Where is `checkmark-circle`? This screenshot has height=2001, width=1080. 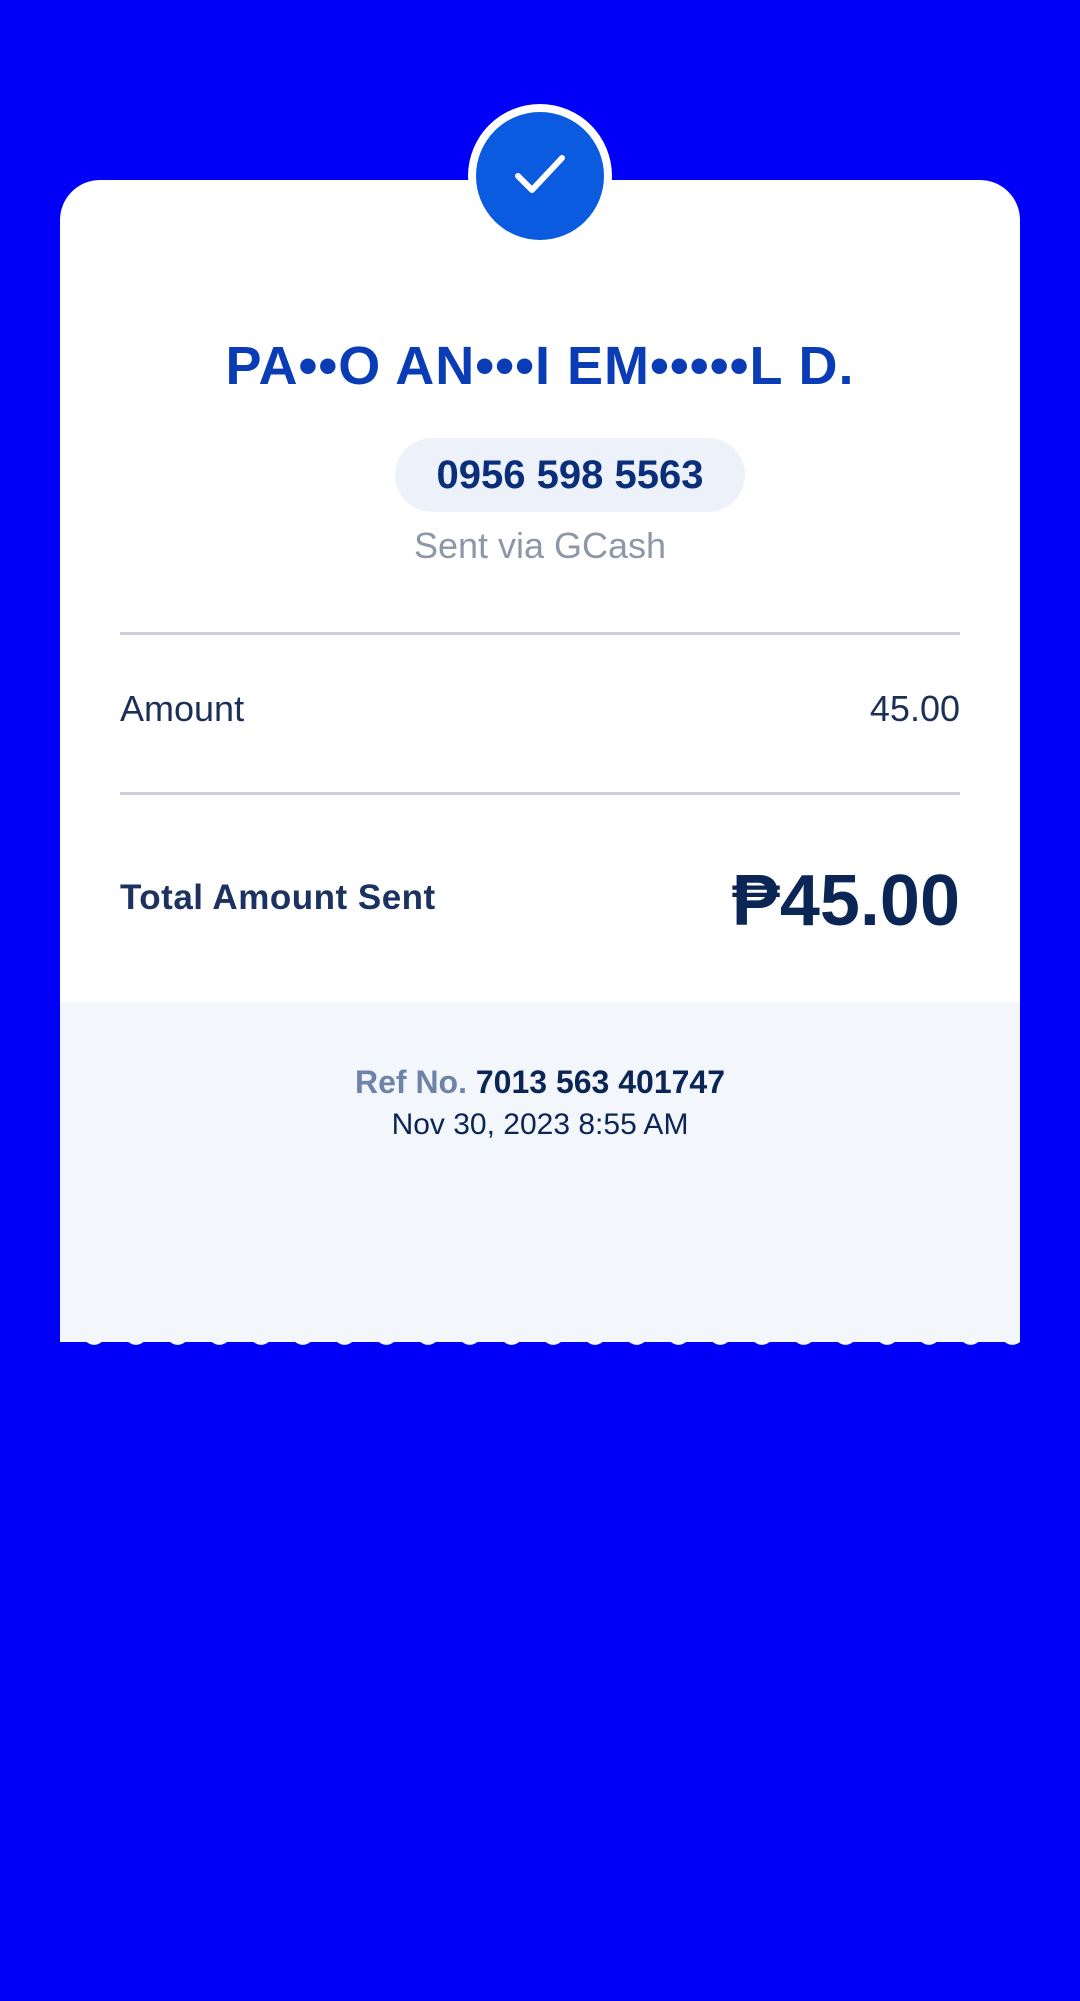
checkmark-circle is located at coordinates (540, 176).